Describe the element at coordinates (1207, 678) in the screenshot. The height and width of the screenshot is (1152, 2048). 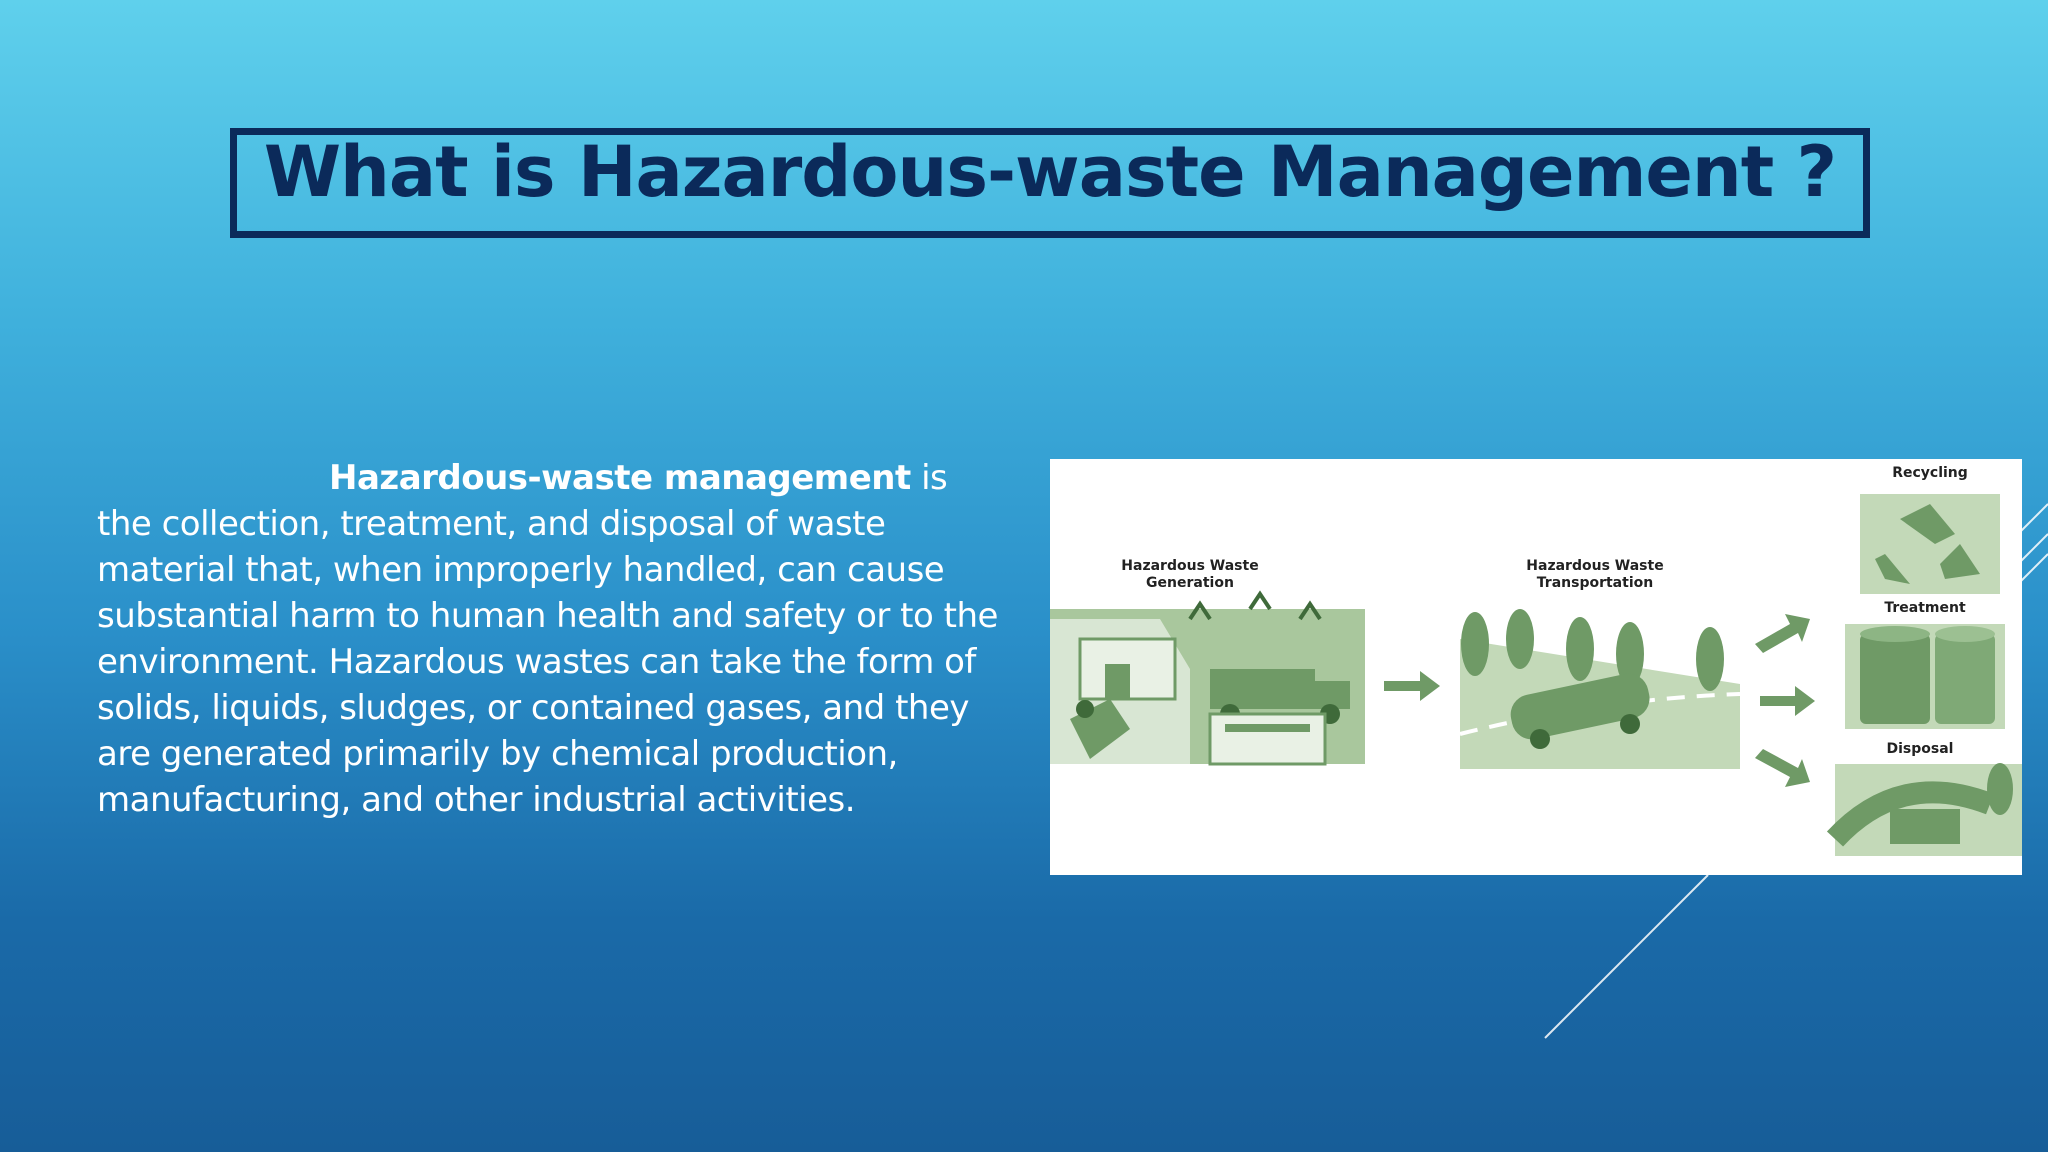
I see `generation-scene` at that location.